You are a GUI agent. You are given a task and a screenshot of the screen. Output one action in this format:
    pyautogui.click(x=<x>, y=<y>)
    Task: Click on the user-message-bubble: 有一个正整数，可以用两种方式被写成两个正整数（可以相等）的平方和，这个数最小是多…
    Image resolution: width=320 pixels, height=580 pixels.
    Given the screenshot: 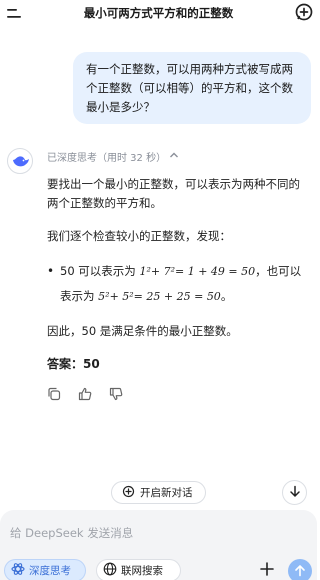 What is the action you would take?
    pyautogui.click(x=192, y=88)
    